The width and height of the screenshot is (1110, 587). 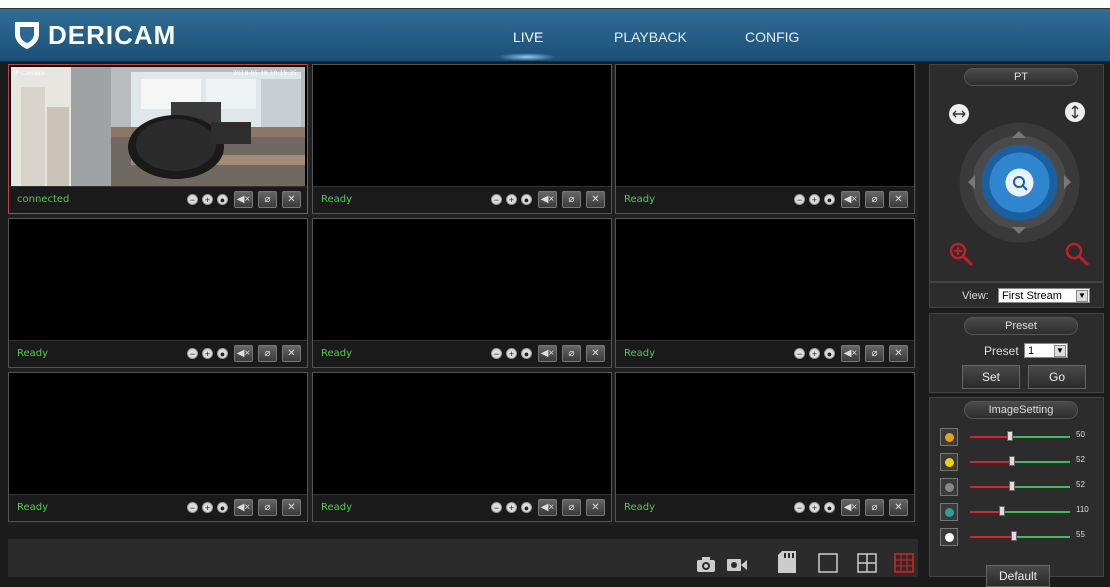 I want to click on saturation-slider-track, so click(x=1020, y=487).